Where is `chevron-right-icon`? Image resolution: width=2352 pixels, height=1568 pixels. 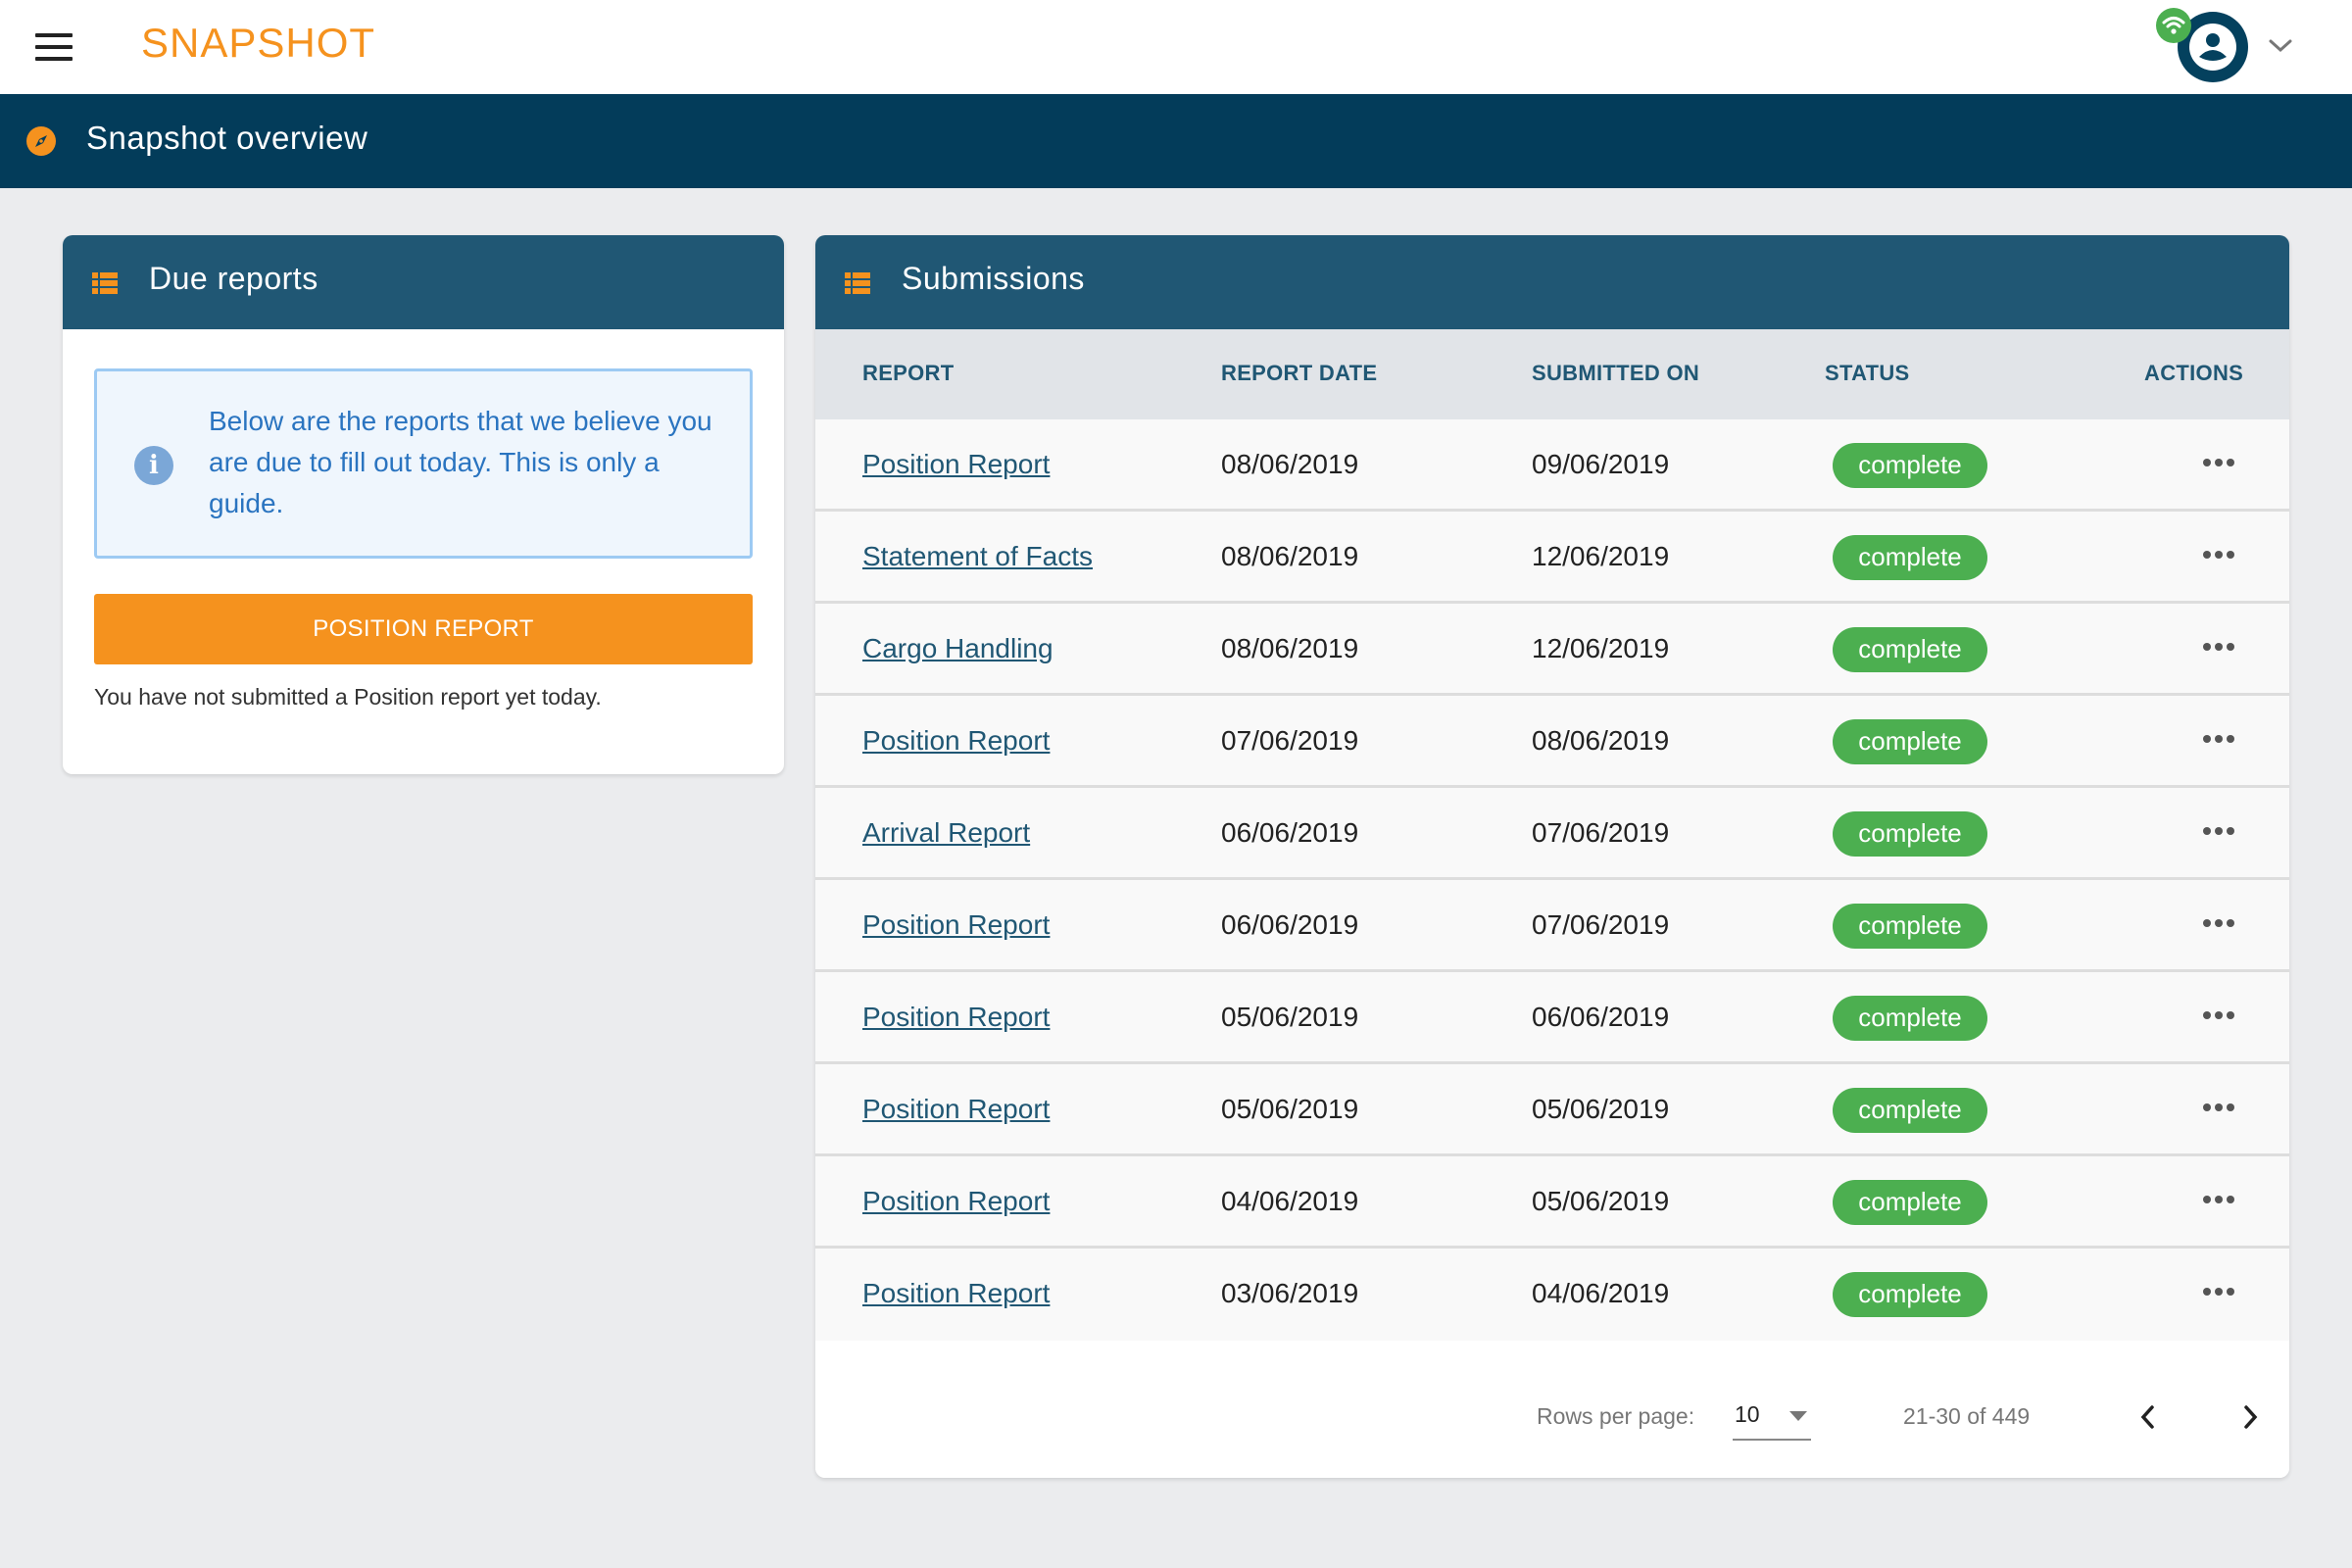 chevron-right-icon is located at coordinates (2251, 1417).